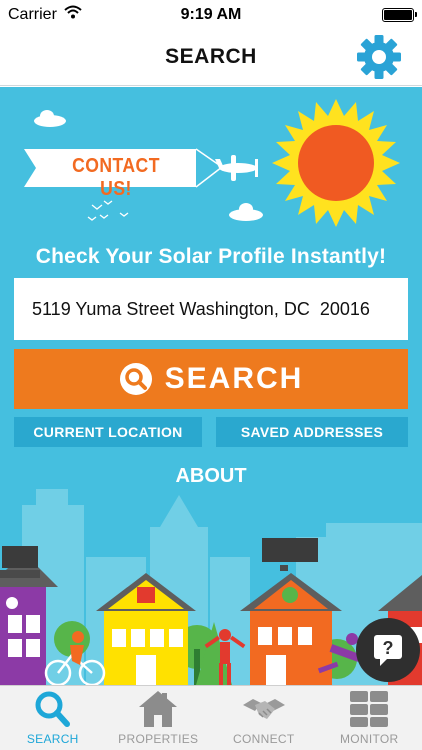 Image resolution: width=422 pixels, height=750 pixels. What do you see at coordinates (116, 178) in the screenshot?
I see `contact-us-banner: CONTACT US!` at bounding box center [116, 178].